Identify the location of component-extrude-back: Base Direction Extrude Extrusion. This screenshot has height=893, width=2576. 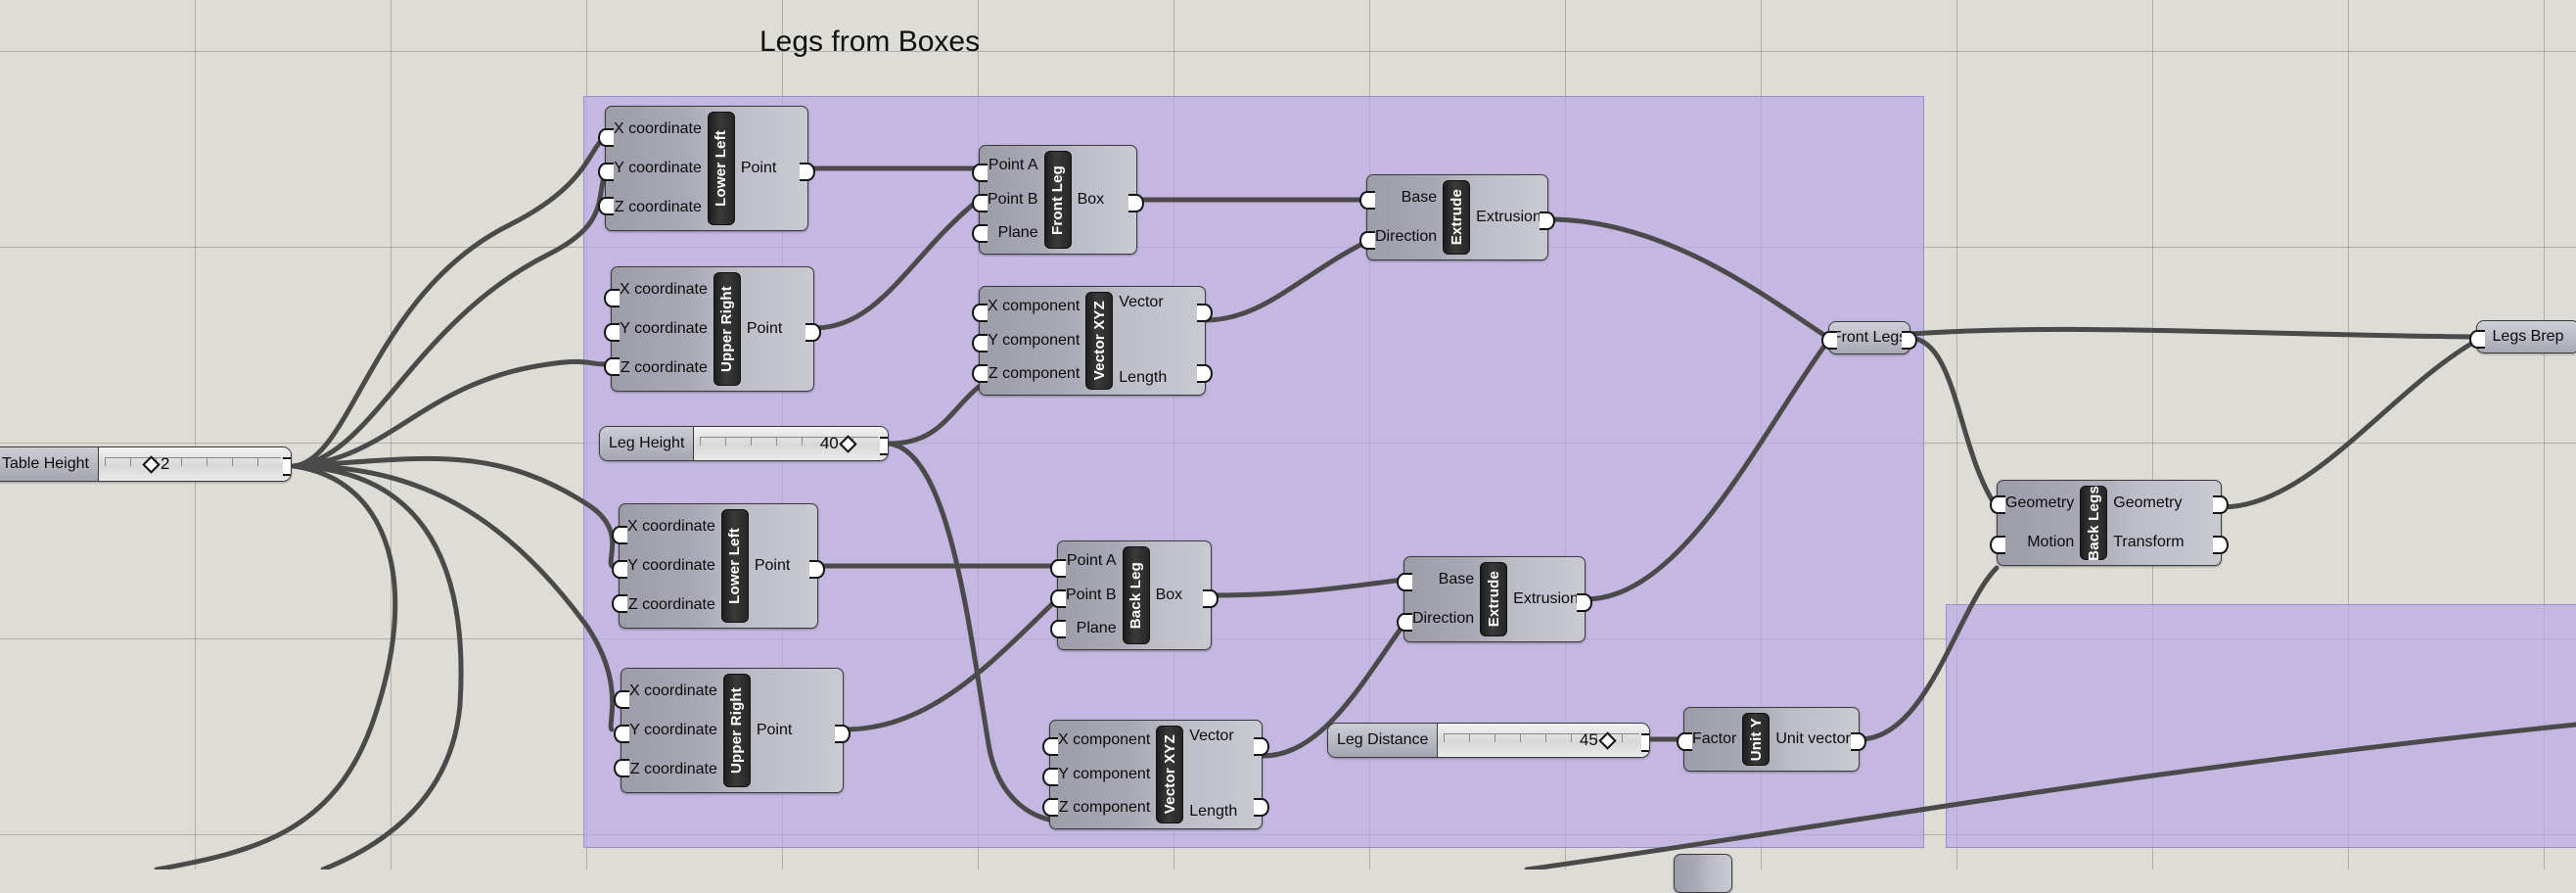
(1494, 599).